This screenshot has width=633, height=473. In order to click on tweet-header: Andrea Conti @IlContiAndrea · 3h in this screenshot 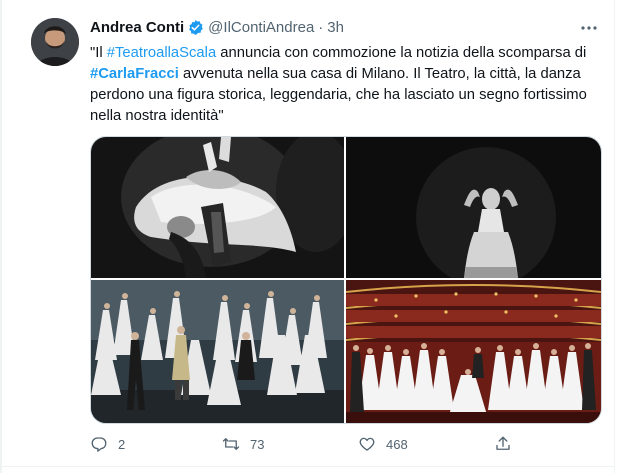, I will do `click(217, 27)`.